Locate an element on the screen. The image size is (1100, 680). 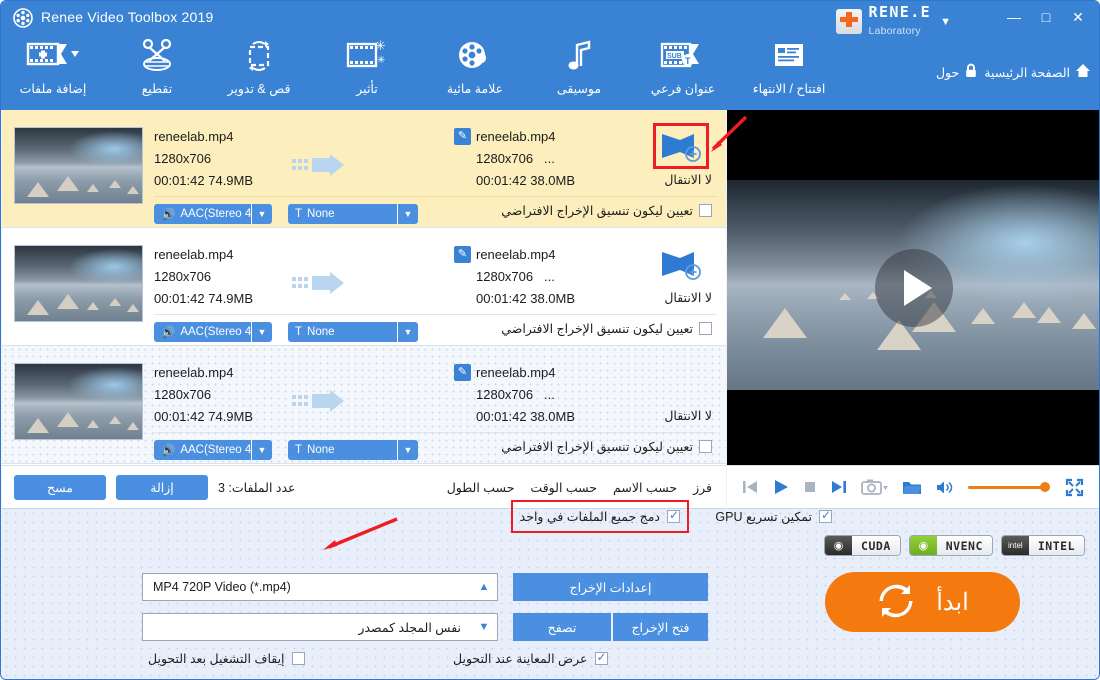
transition-label: لا الانتقال is located at coordinates (688, 180).